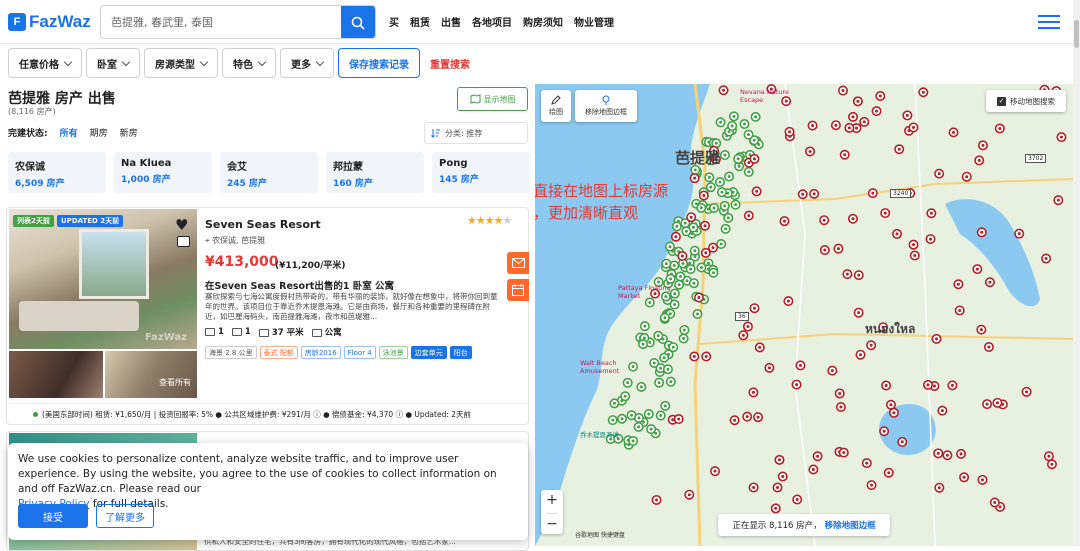 Image resolution: width=1080 pixels, height=551 pixels. What do you see at coordinates (263, 224) in the screenshot?
I see `listing-title: Seven Seas Resort` at bounding box center [263, 224].